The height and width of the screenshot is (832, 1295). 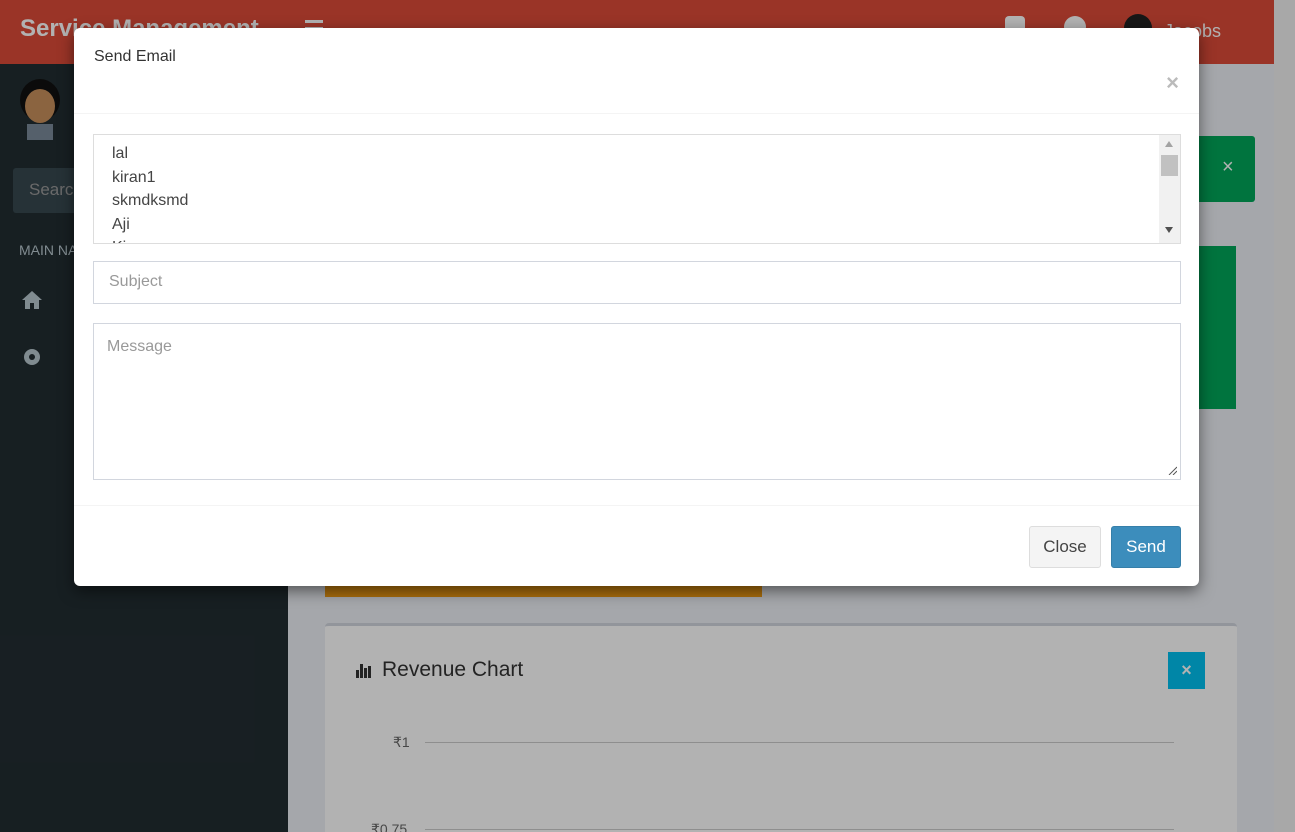 I want to click on subject-input: Subject, so click(x=637, y=282).